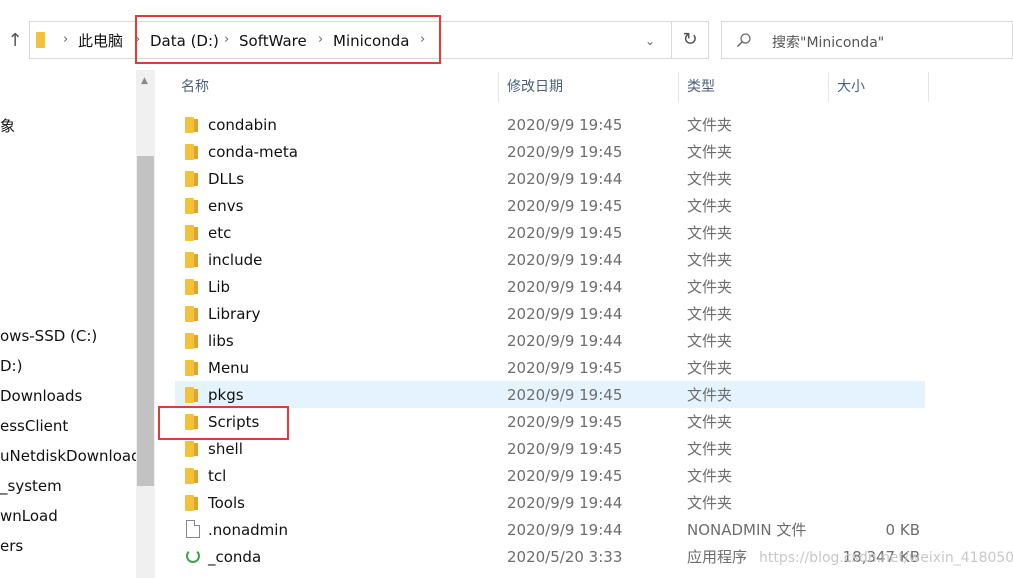 Image resolution: width=1013 pixels, height=578 pixels. Describe the element at coordinates (235, 260) in the screenshot. I see `file-name: include` at that location.